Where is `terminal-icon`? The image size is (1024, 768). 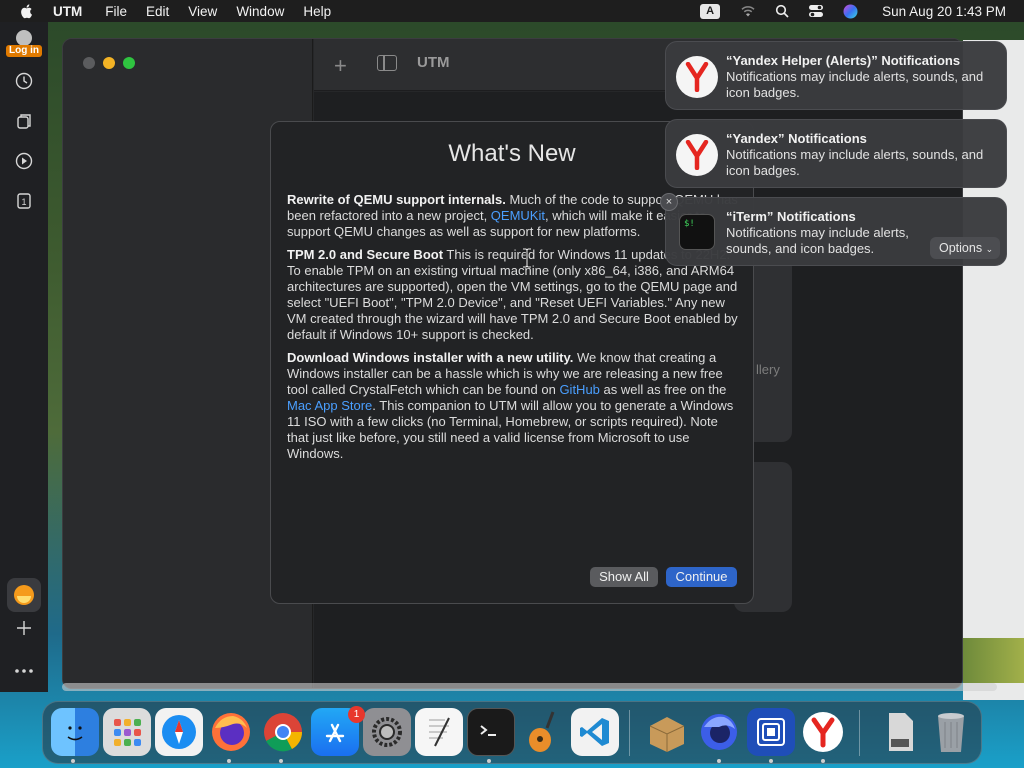
terminal-icon is located at coordinates (491, 732).